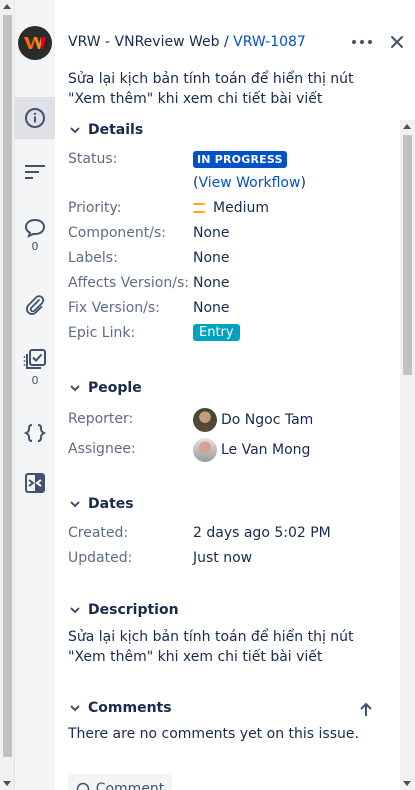  Describe the element at coordinates (115, 388) in the screenshot. I see `people-heading: People` at that location.